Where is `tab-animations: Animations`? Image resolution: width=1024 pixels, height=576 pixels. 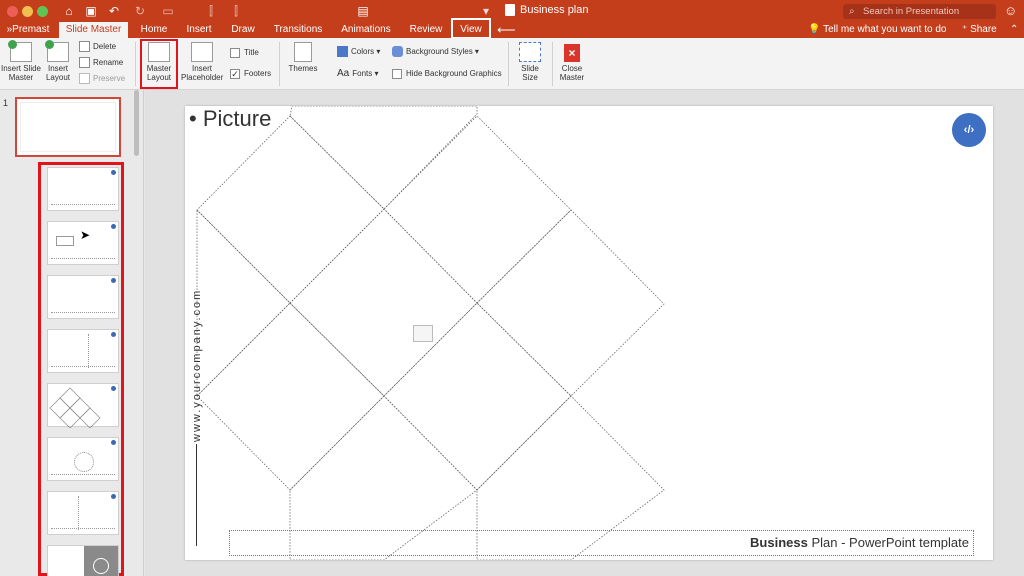
tab-animations: Animations is located at coordinates (366, 30).